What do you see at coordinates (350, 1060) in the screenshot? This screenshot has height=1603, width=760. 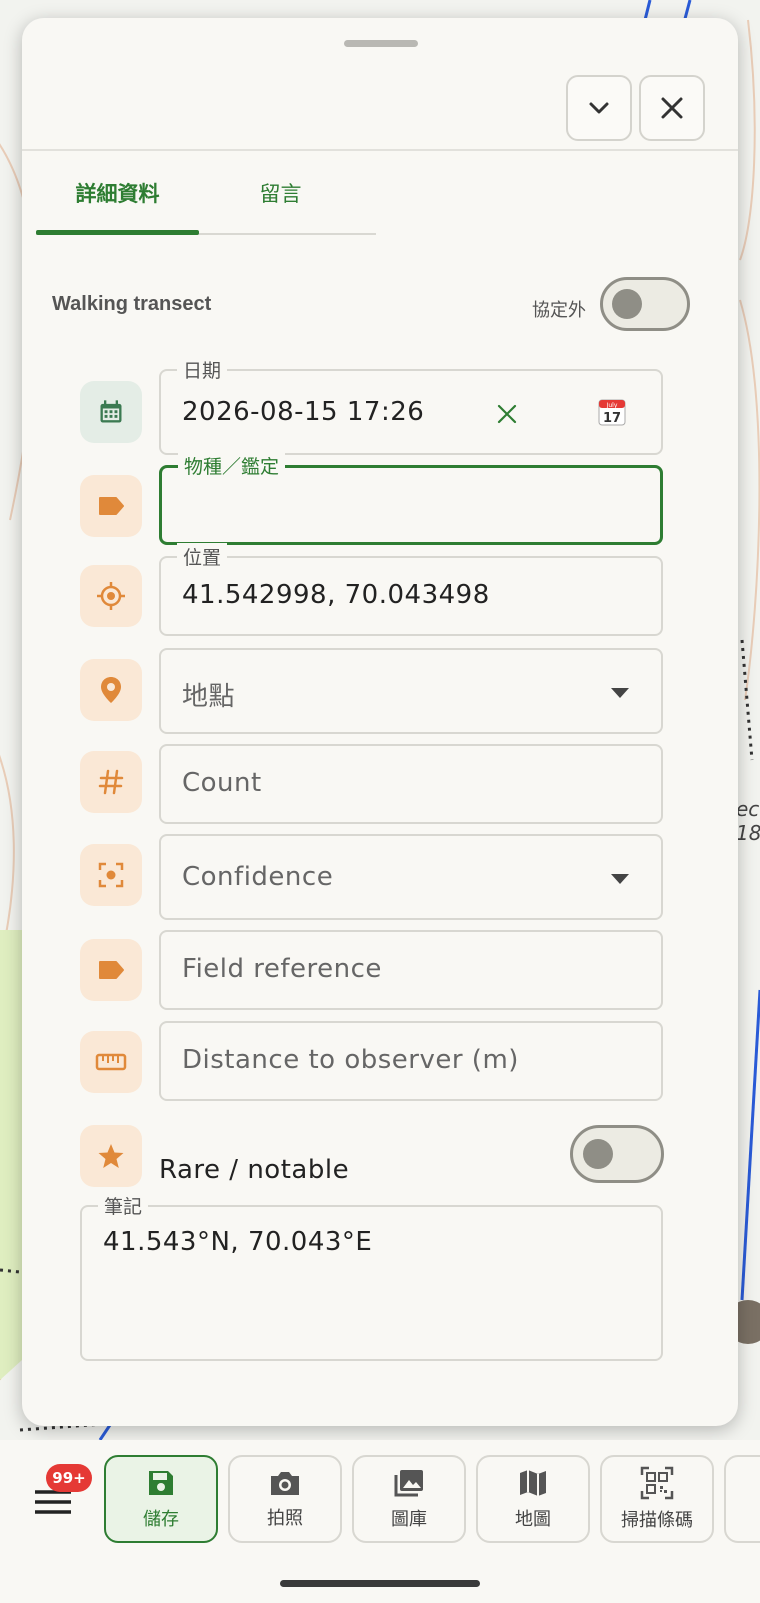 I see `distance-input-placeholder: Distance to observer (m)` at bounding box center [350, 1060].